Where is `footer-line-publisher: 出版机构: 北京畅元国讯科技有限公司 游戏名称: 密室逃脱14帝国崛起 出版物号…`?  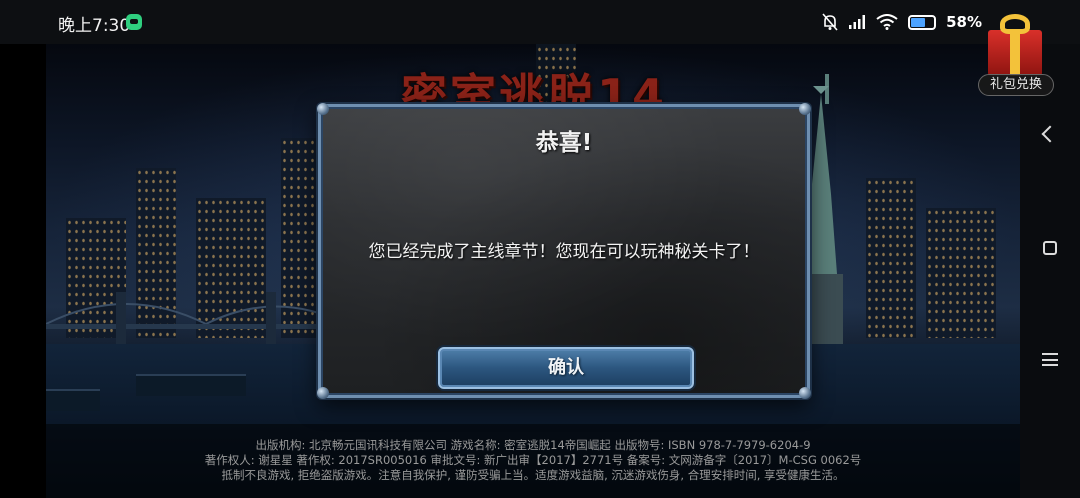
footer-line-publisher: 出版机构: 北京畅元国讯科技有限公司 游戏名称: 密室逃脱14帝国崛起 出版物号… is located at coordinates (533, 445).